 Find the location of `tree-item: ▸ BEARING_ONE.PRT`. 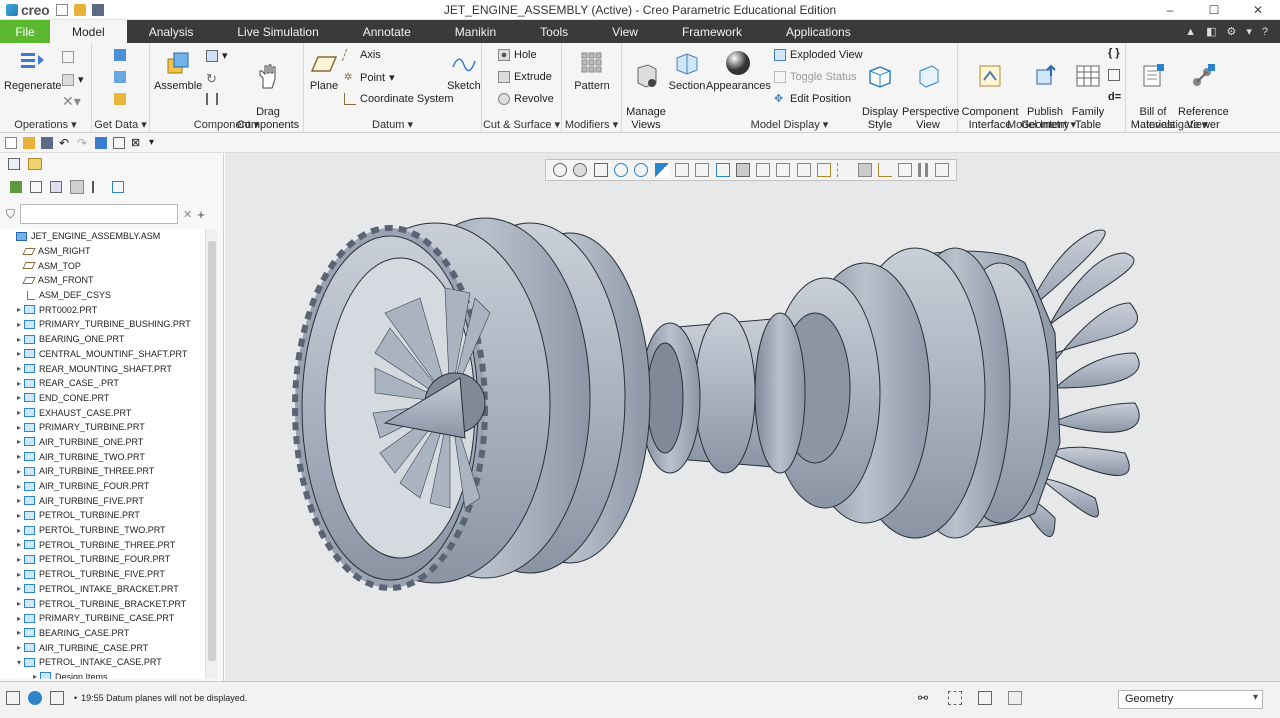

tree-item: ▸ BEARING_ONE.PRT is located at coordinates (103, 339).